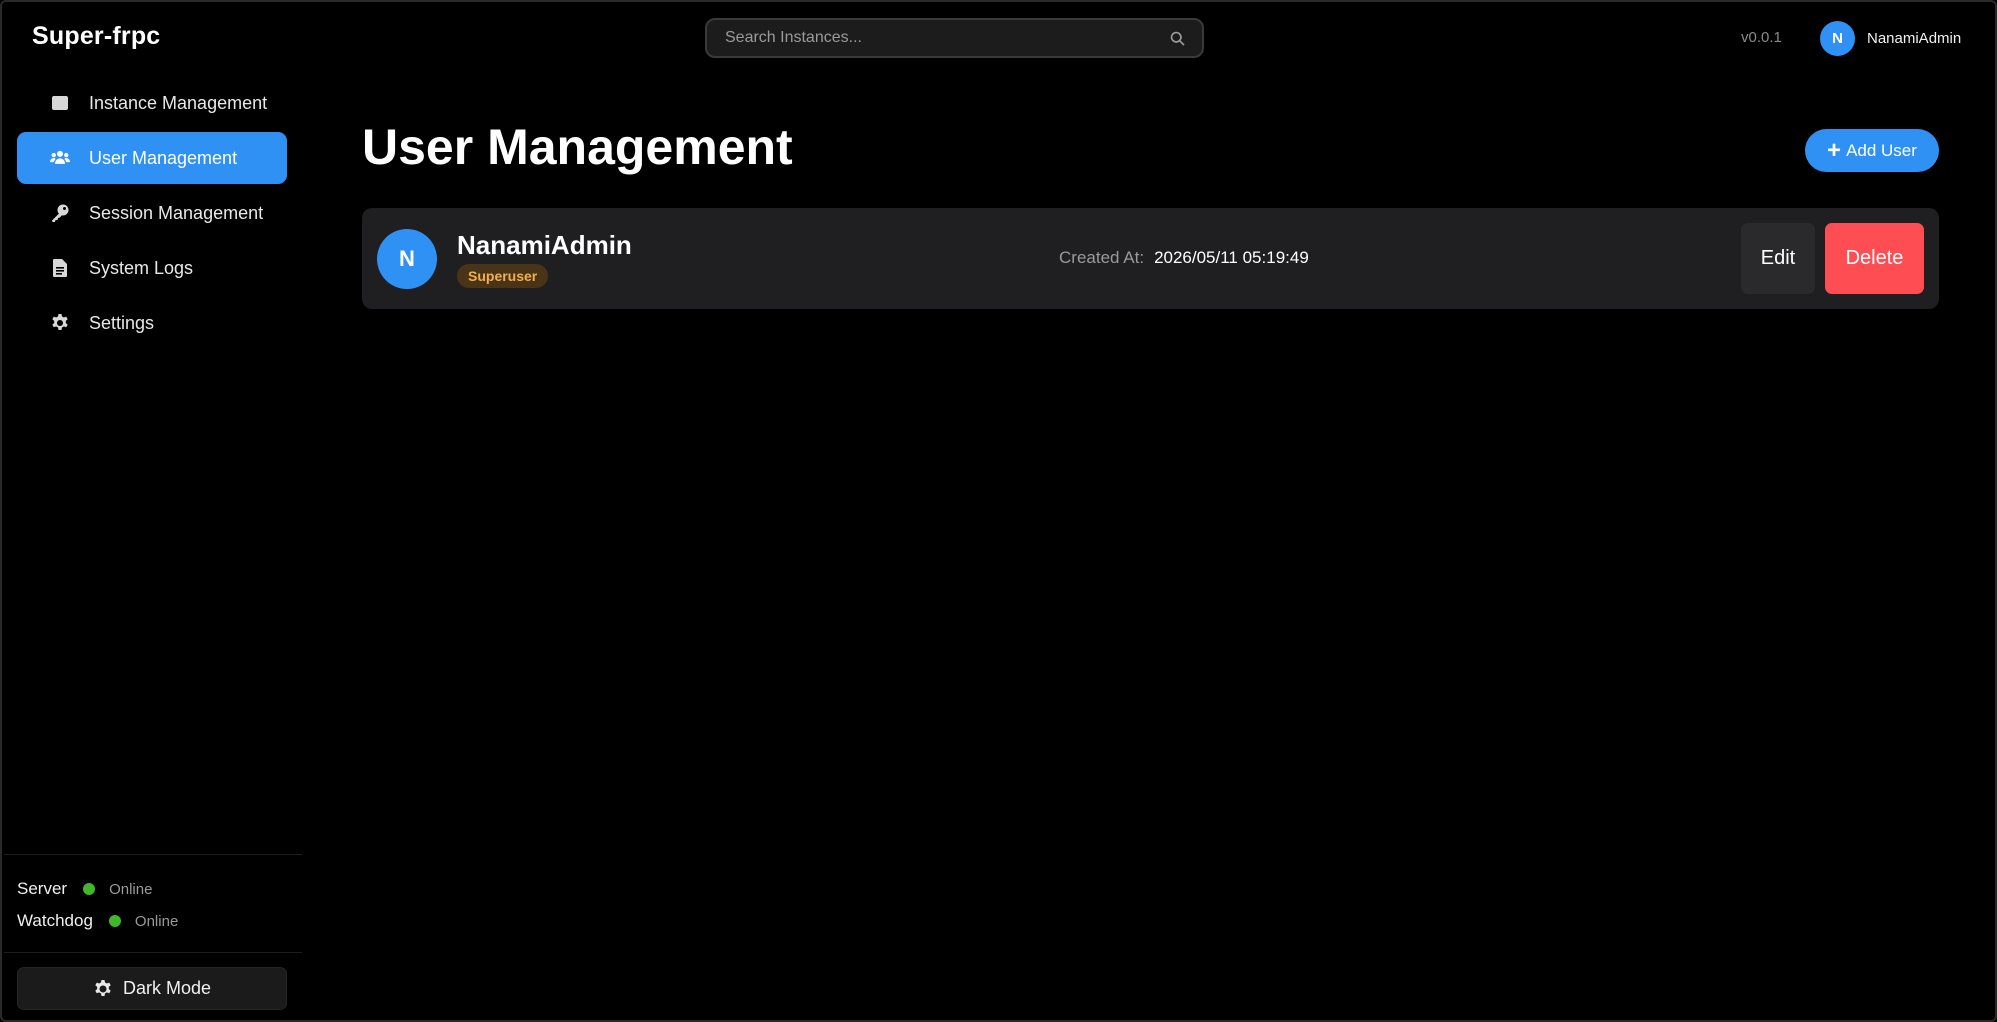  What do you see at coordinates (96, 36) in the screenshot?
I see `brand-logo: Super-frpc` at bounding box center [96, 36].